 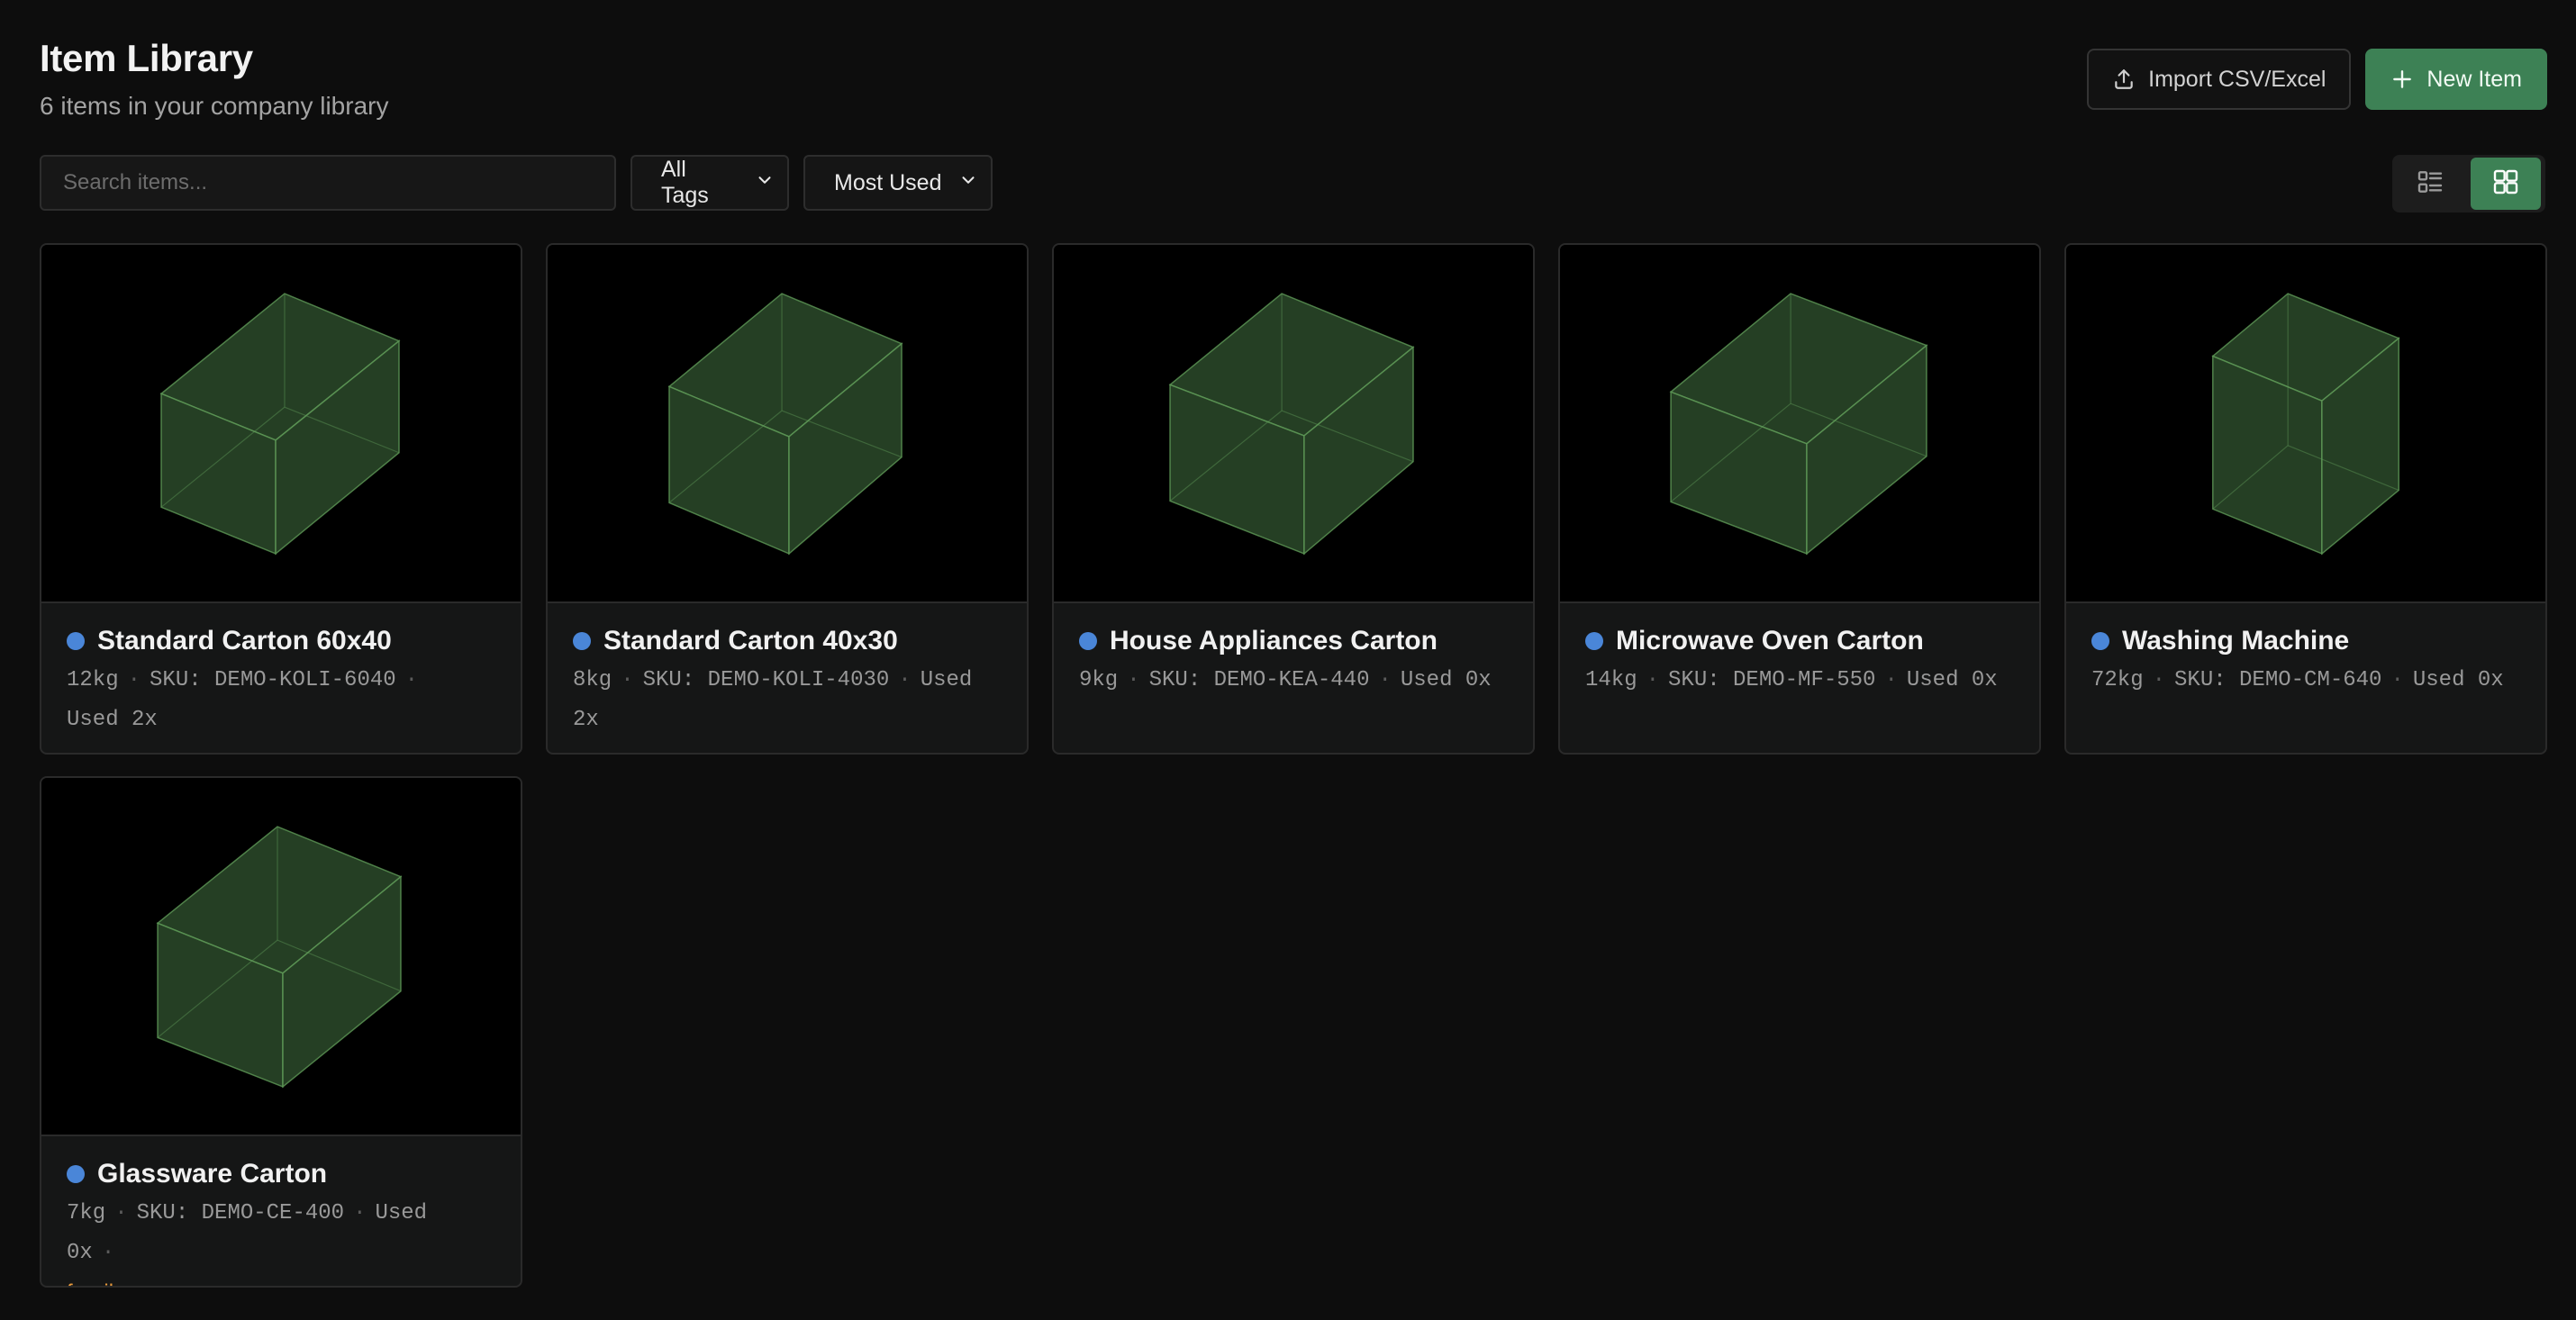 I want to click on item-weight: 7kg, so click(x=86, y=1213).